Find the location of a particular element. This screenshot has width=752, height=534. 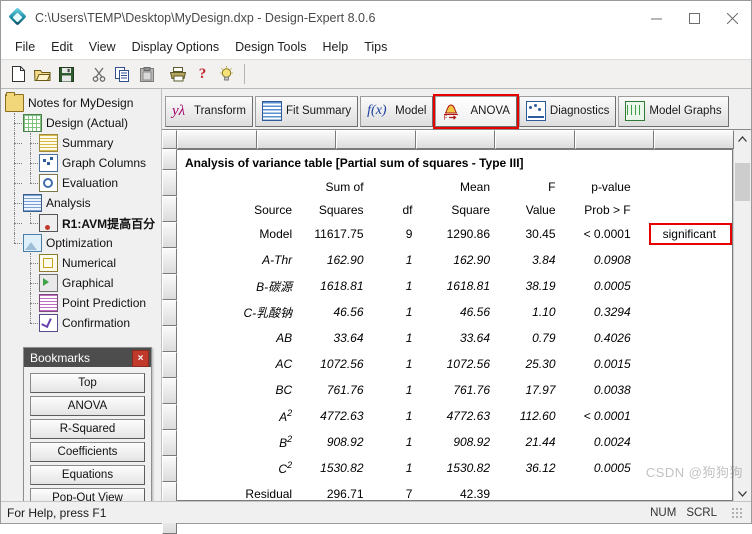

table-row: B-碳源 1618.81 1 1618.81 38.19 0.0005 is located at coordinates (454, 286).